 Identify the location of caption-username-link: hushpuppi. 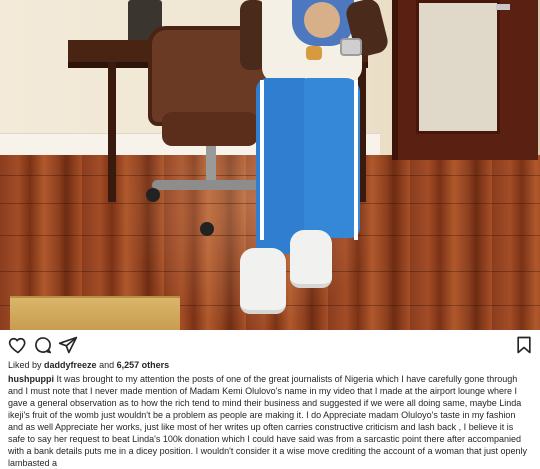
(31, 379).